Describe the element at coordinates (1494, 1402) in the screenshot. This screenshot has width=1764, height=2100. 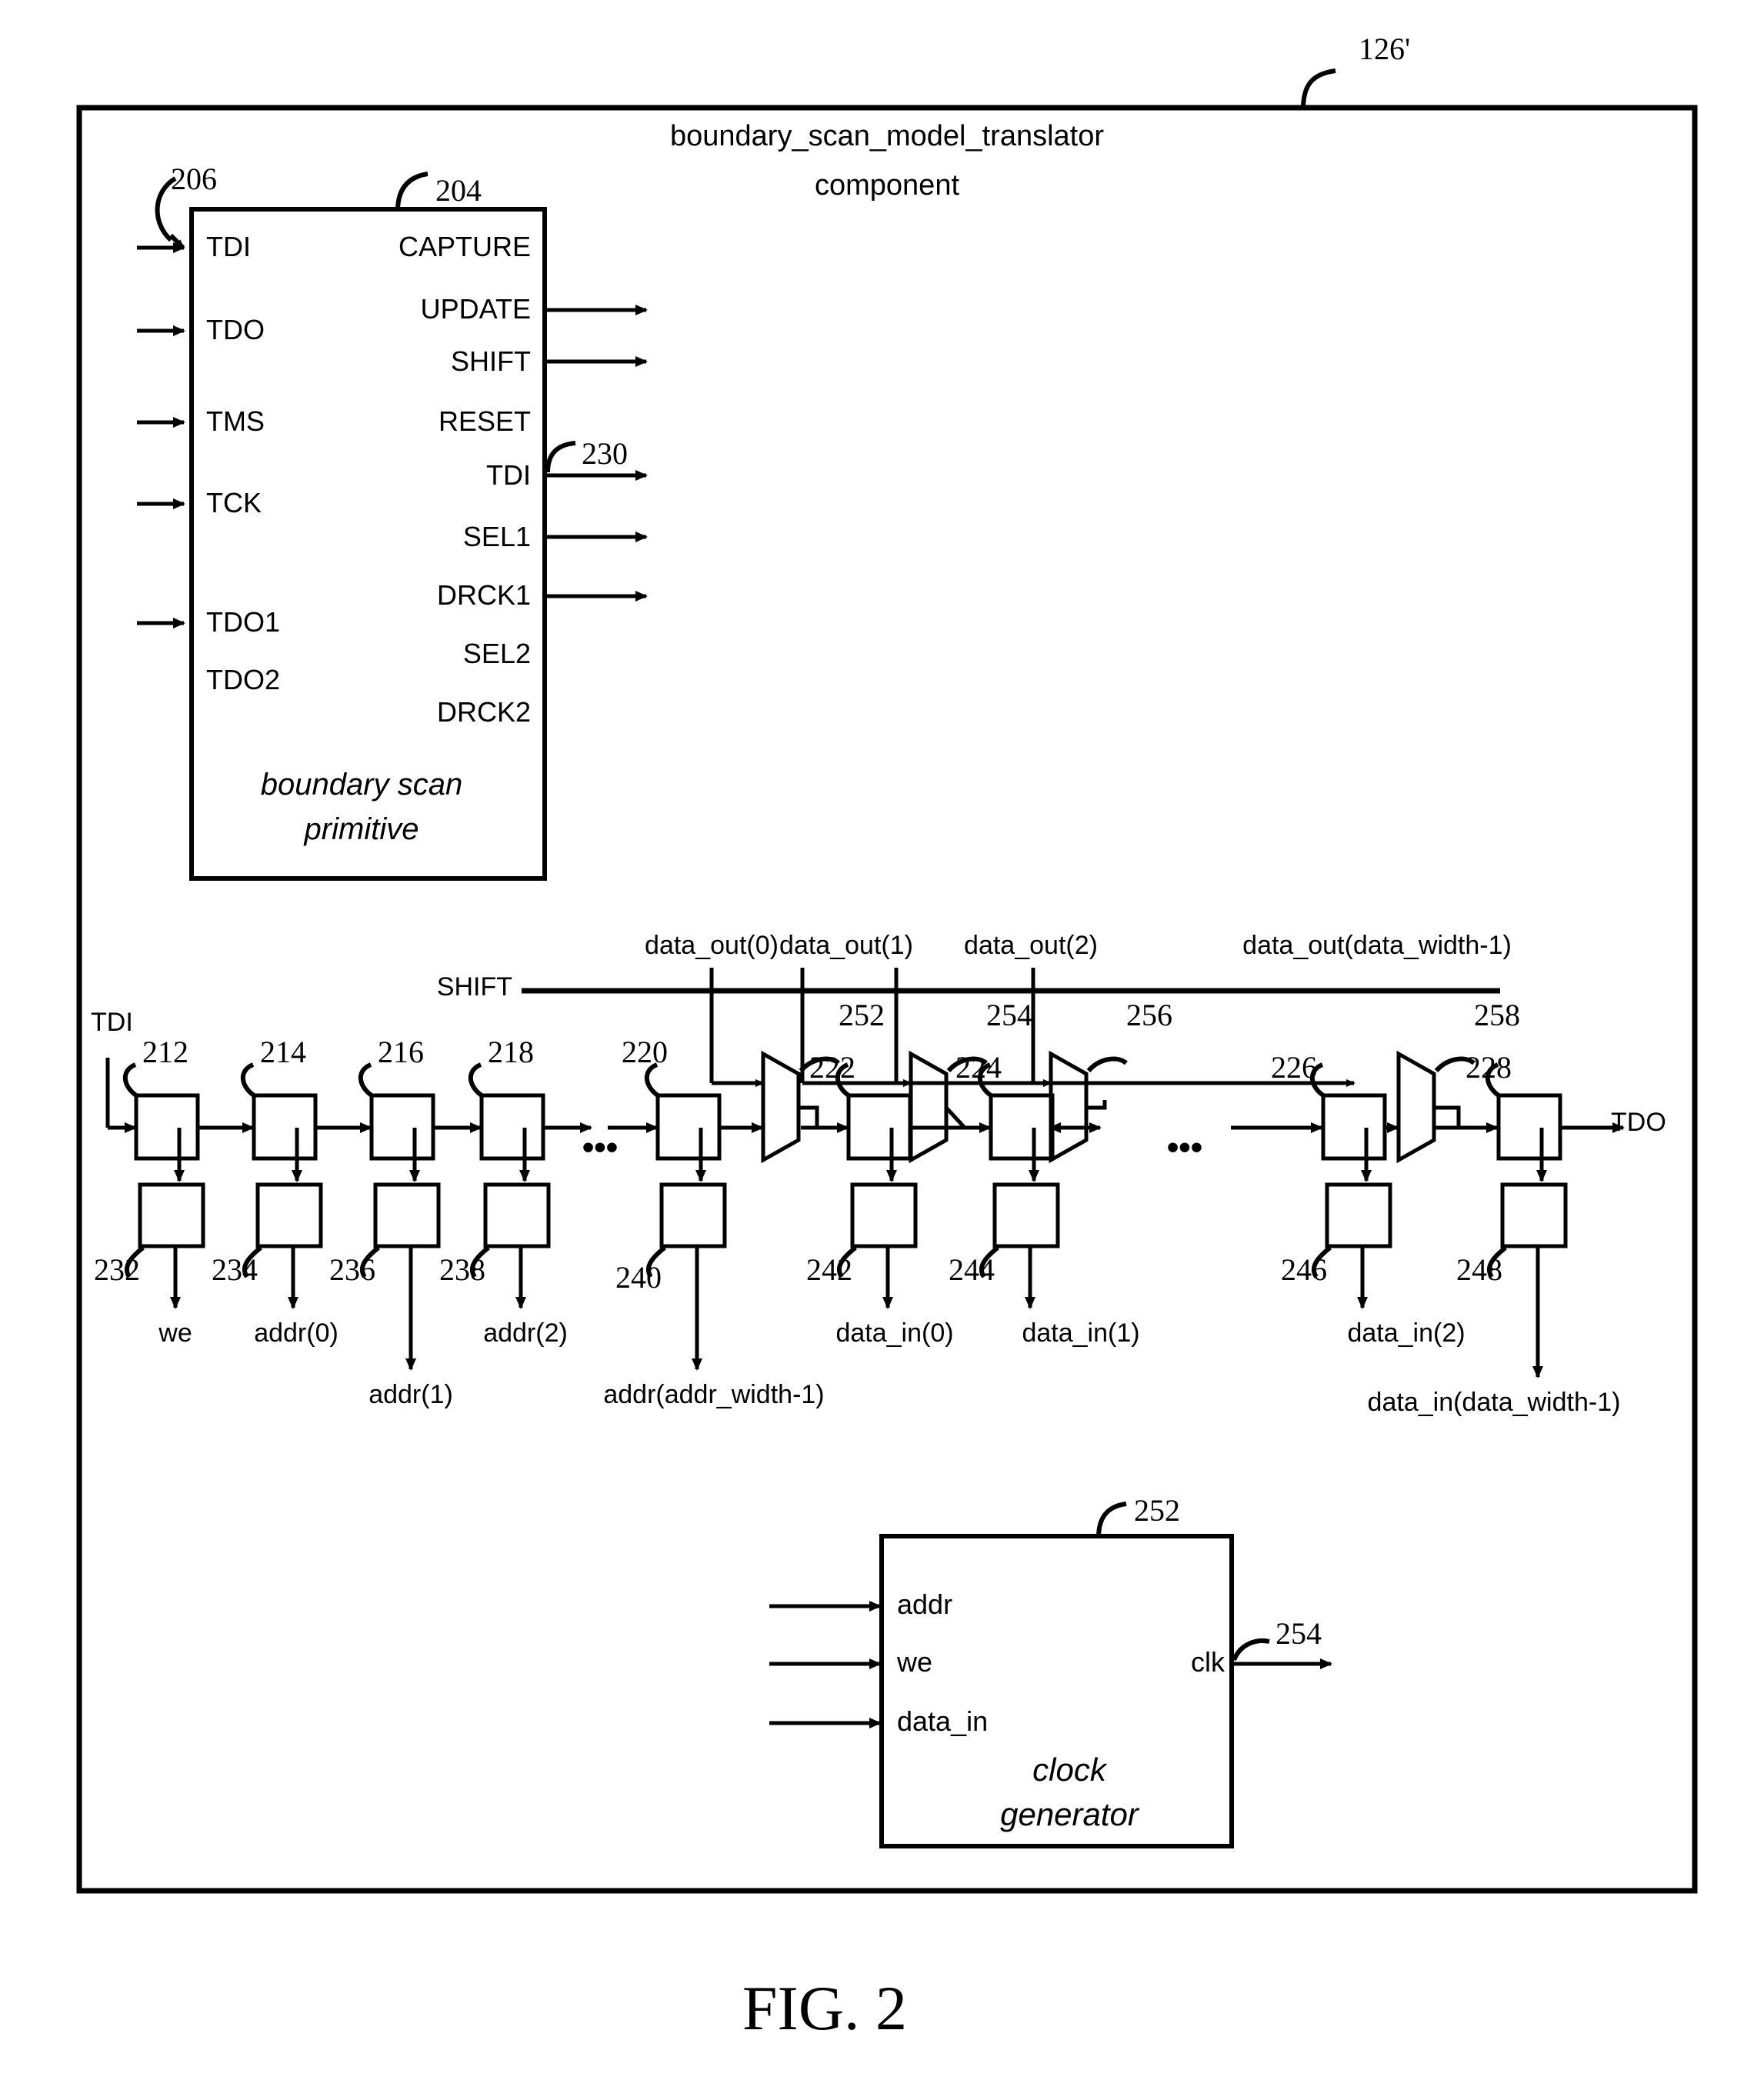
I see `output-signal-datain-msb: data_in(data_width-1)` at that location.